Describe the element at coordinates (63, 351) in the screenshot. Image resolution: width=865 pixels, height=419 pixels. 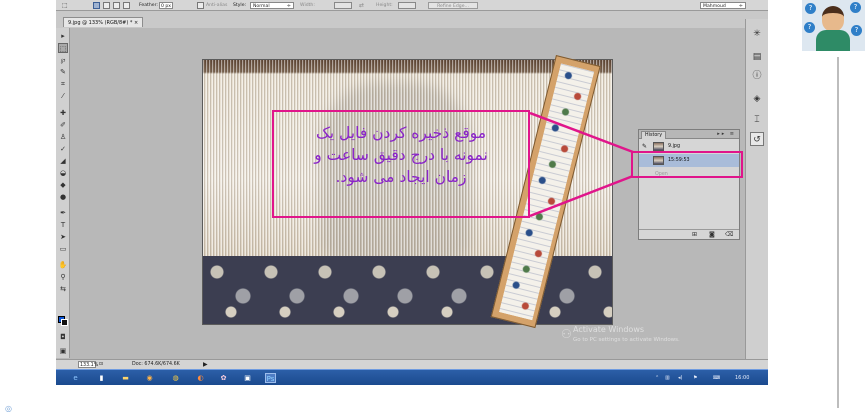
I see `screen-mode-icon: ▣` at that location.